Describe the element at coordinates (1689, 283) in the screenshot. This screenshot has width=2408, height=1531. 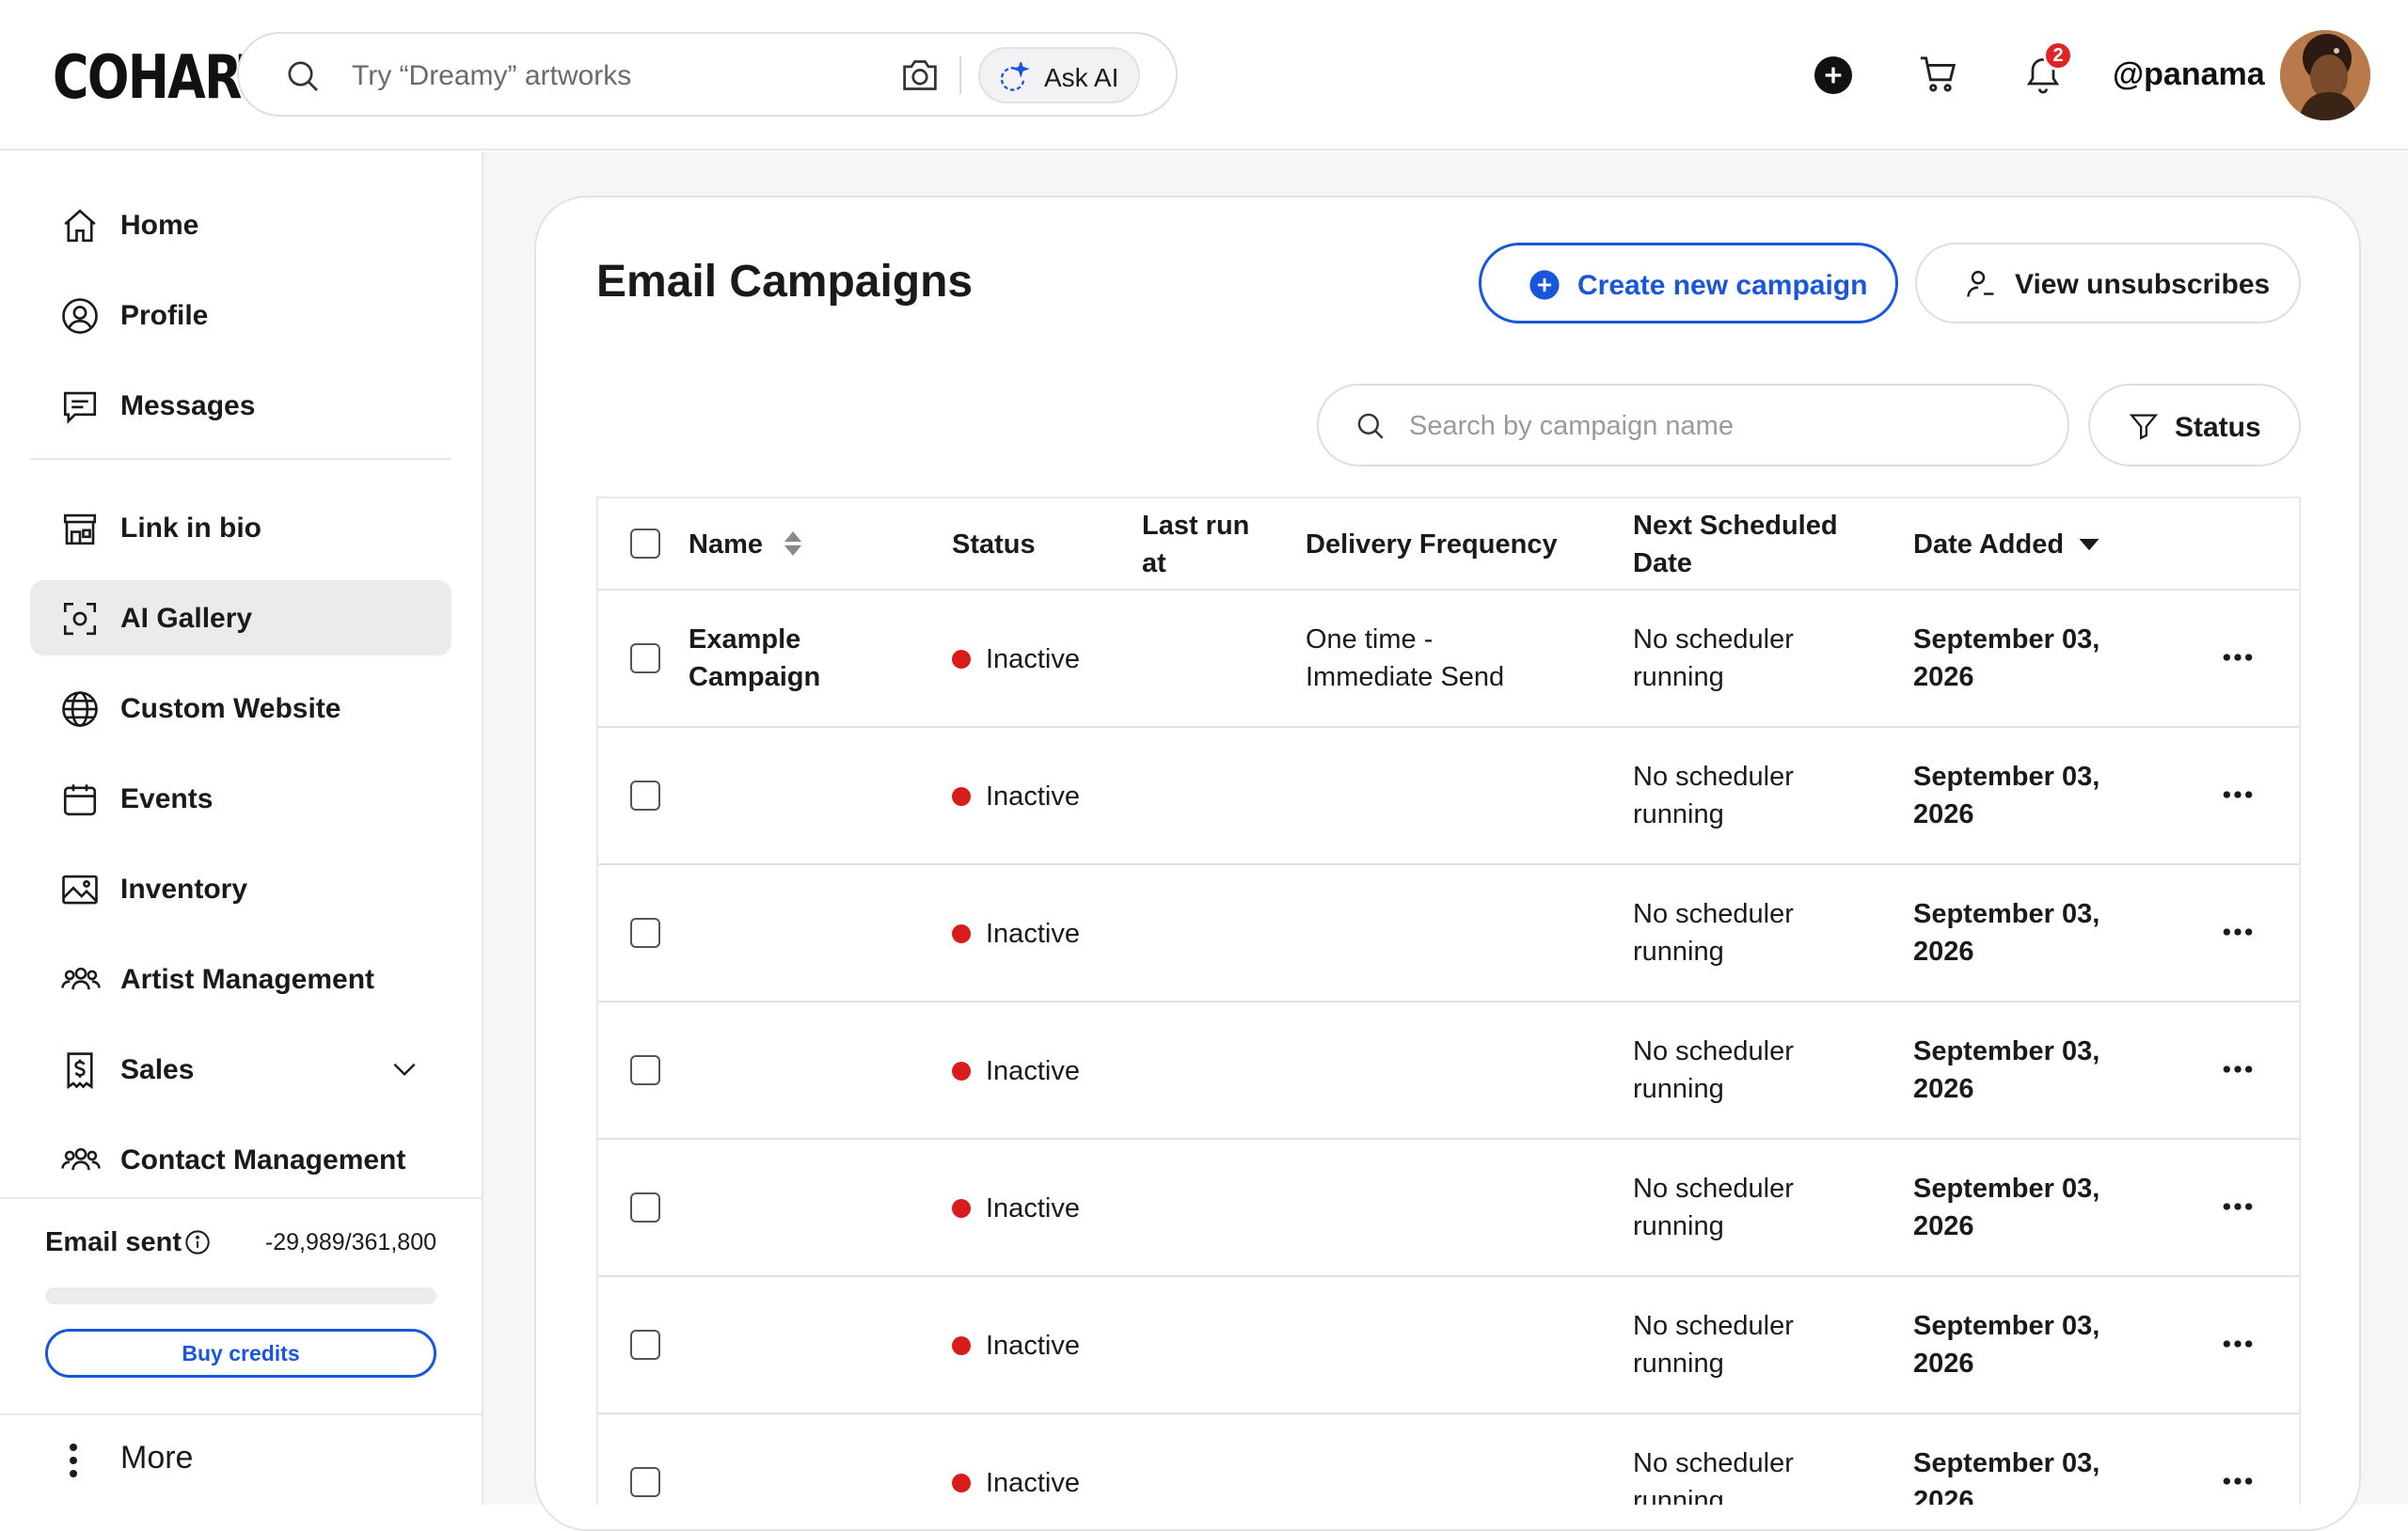
I see `create-campaign-button: Create new campaign` at that location.